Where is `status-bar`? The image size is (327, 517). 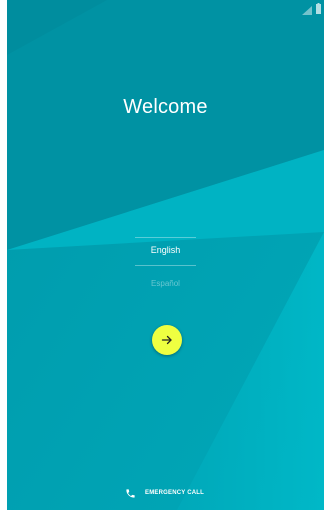
status-bar is located at coordinates (165, 10).